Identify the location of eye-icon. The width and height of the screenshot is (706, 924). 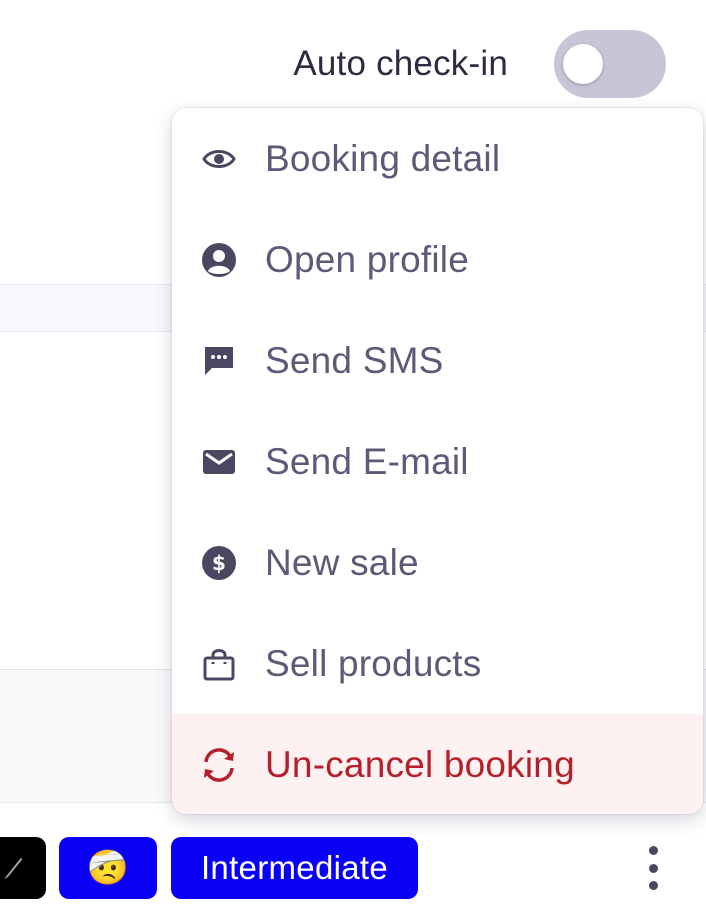
(219, 159).